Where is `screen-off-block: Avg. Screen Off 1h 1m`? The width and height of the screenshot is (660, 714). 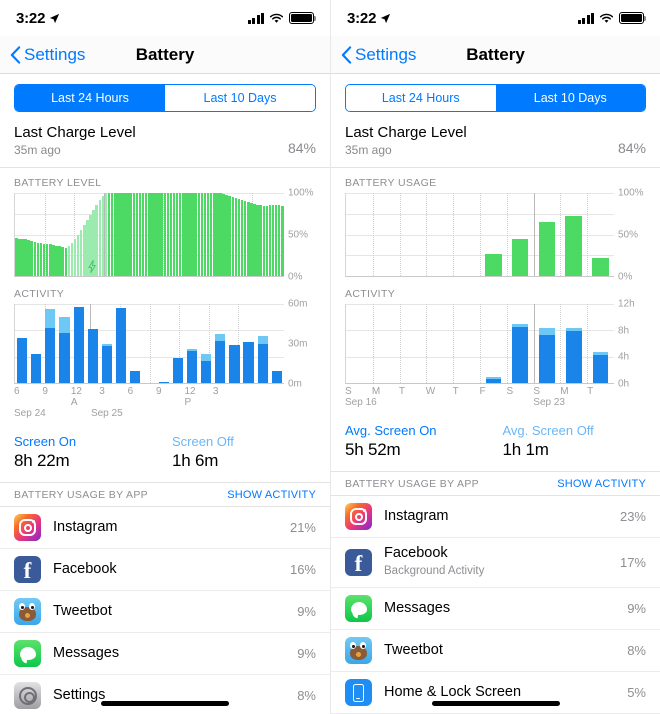 screen-off-block: Avg. Screen Off 1h 1m is located at coordinates (568, 441).